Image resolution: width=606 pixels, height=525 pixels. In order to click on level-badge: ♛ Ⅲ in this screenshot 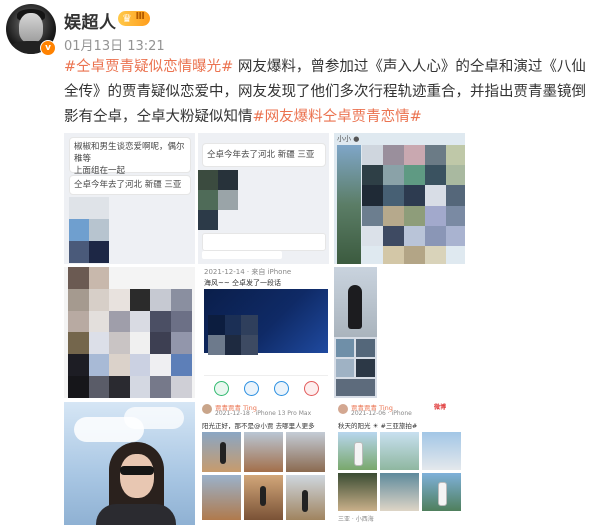, I will do `click(134, 18)`.